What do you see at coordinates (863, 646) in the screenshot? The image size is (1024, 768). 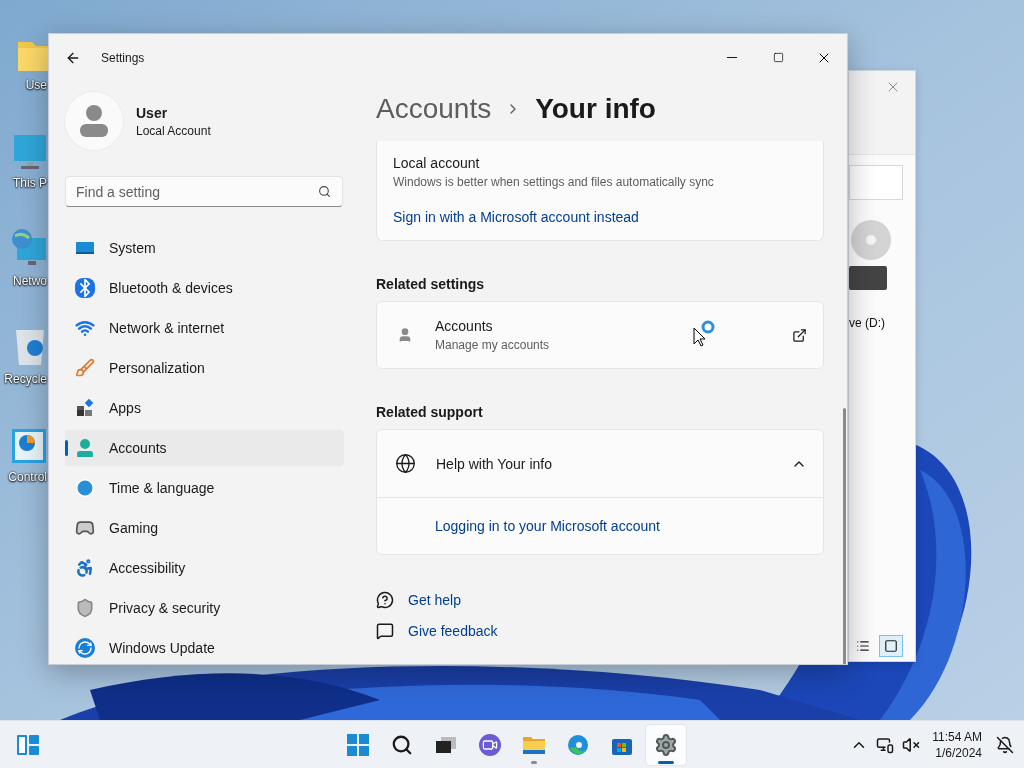 I see `list-icon` at bounding box center [863, 646].